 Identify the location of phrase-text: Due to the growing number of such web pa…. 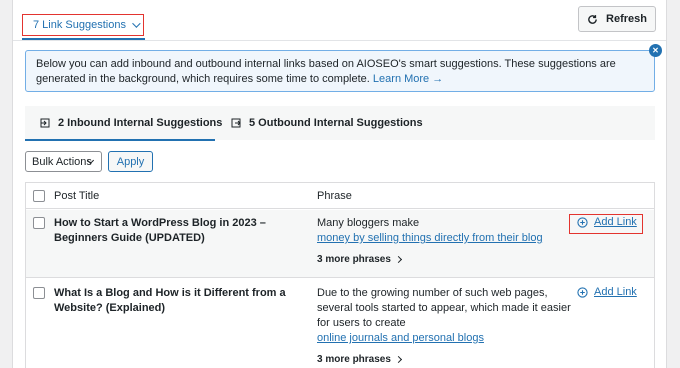
(432, 293).